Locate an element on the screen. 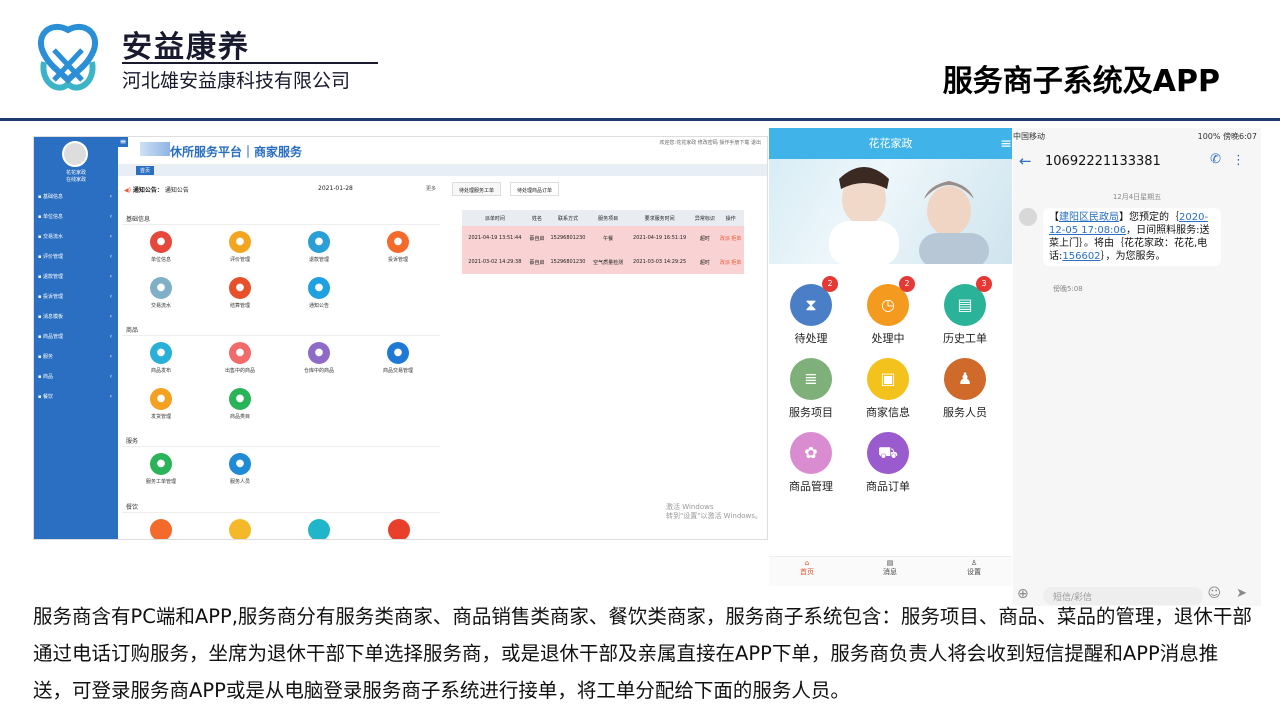  module-label: 通知公告 is located at coordinates (318, 306).